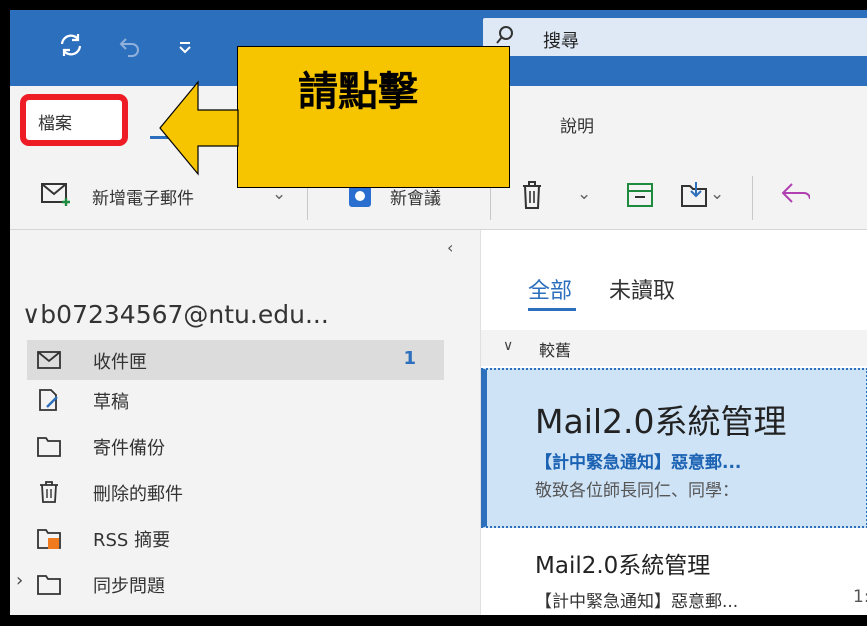  What do you see at coordinates (132, 540) in the screenshot?
I see `folder-label: RSS 摘要` at bounding box center [132, 540].